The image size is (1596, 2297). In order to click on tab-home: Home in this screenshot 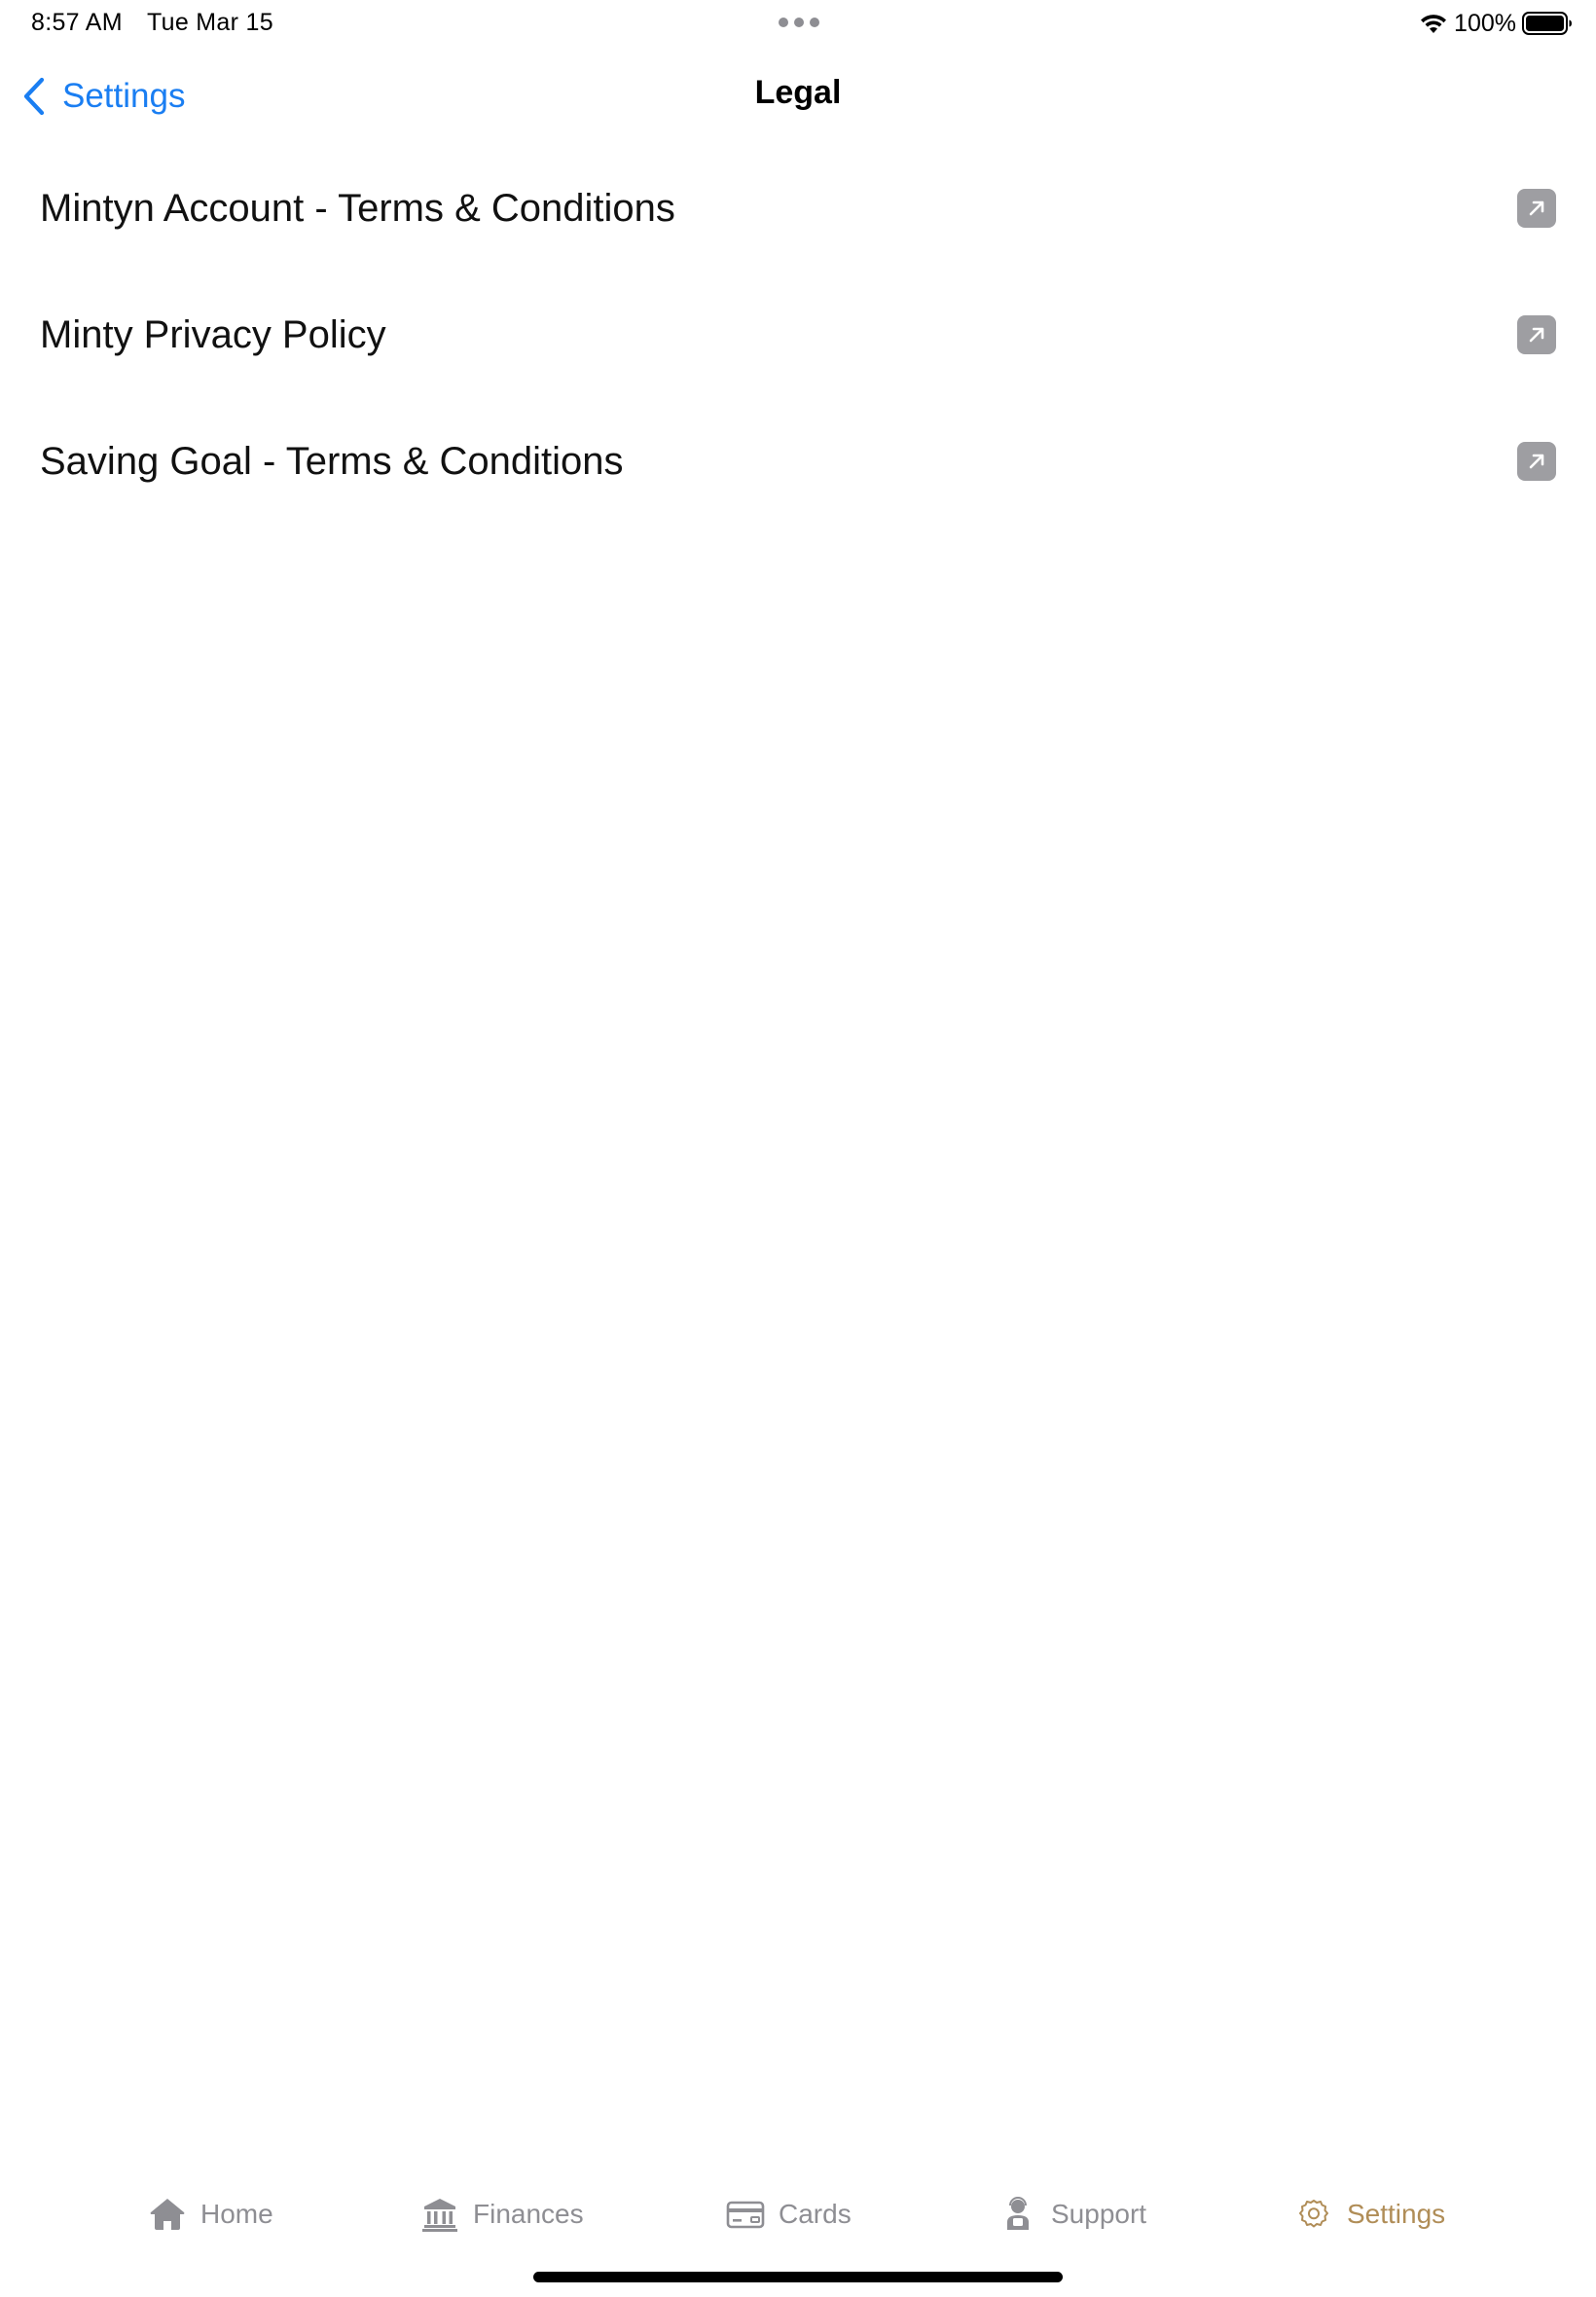, I will do `click(211, 2214)`.